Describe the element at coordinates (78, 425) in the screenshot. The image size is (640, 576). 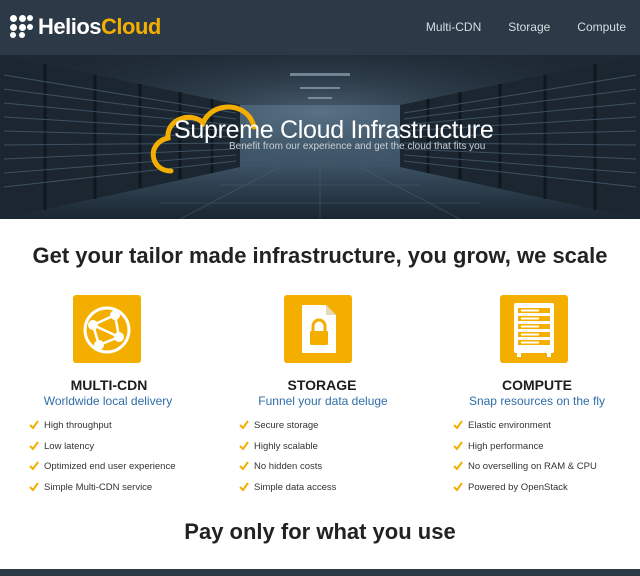
I see `feature-item-text: High throughput` at that location.